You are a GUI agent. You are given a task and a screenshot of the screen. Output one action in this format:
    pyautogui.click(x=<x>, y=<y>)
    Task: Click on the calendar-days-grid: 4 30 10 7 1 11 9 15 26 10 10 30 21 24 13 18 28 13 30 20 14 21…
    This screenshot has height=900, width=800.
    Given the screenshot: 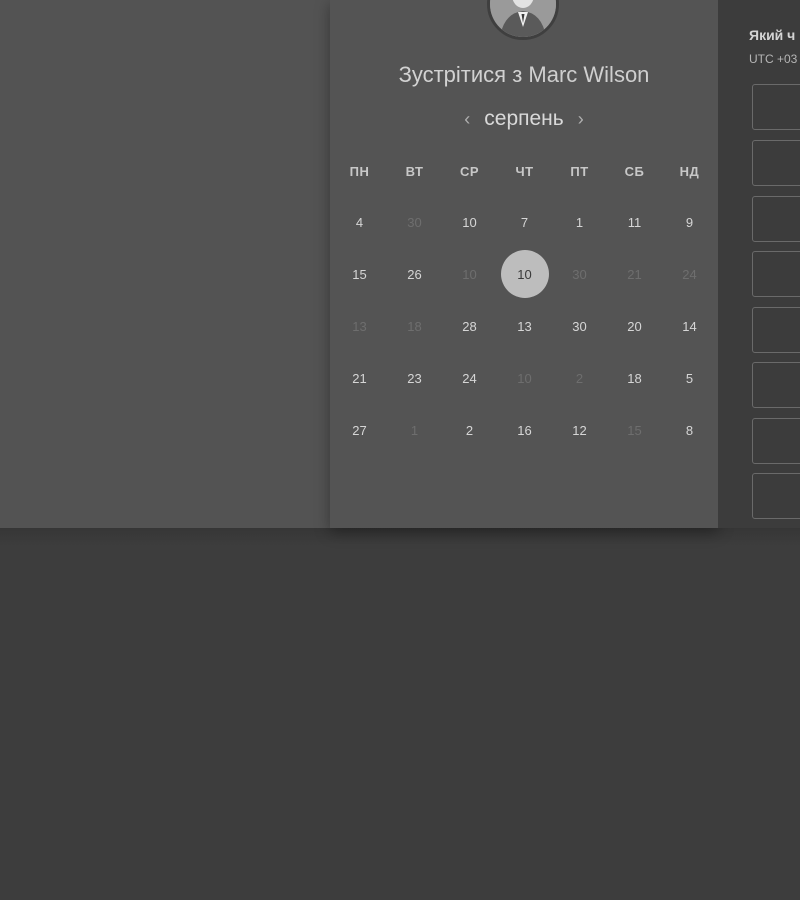 What is the action you would take?
    pyautogui.click(x=524, y=326)
    